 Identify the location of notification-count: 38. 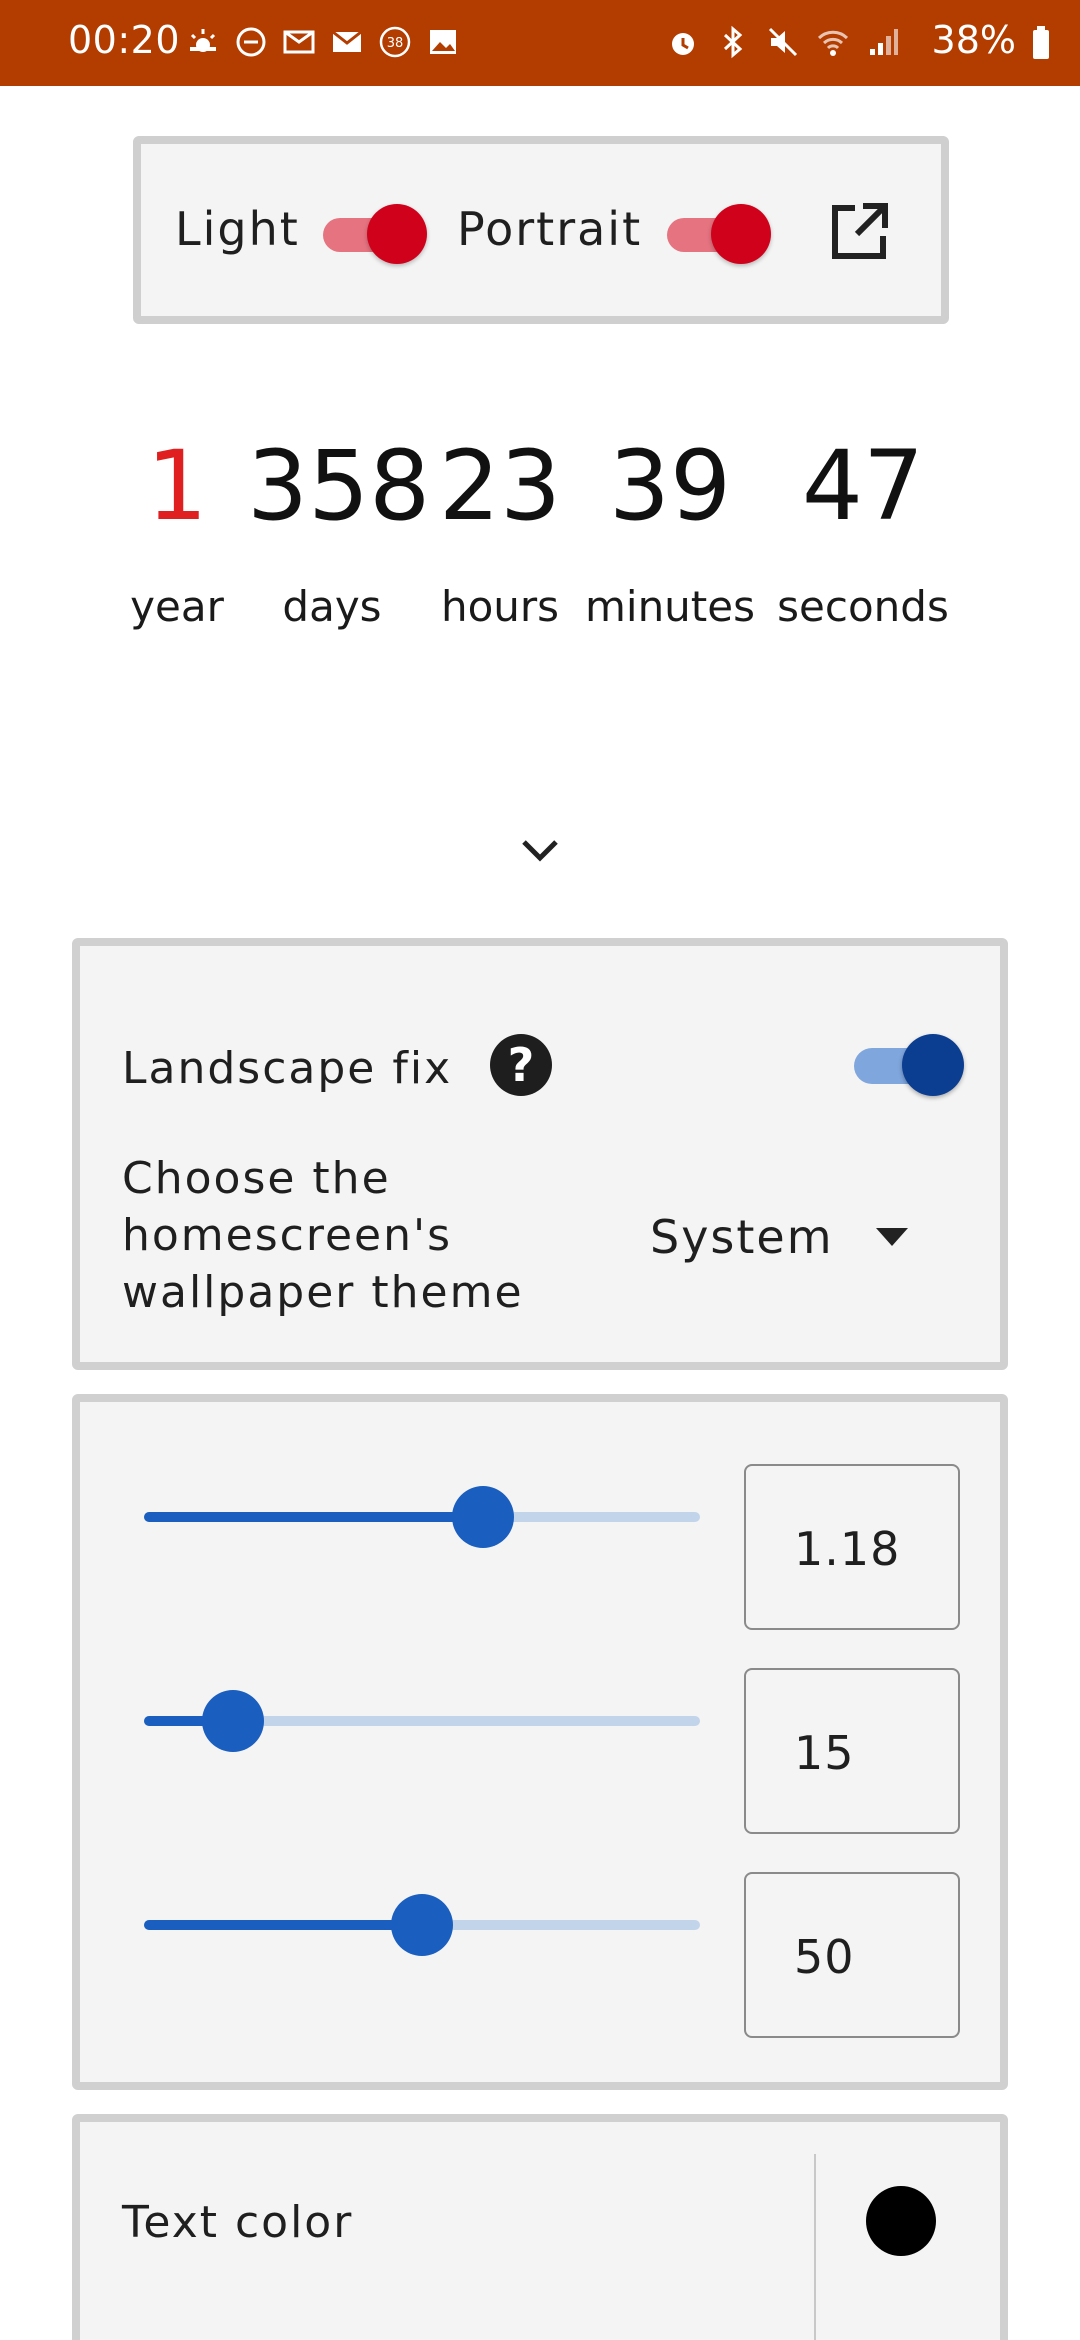
(395, 43).